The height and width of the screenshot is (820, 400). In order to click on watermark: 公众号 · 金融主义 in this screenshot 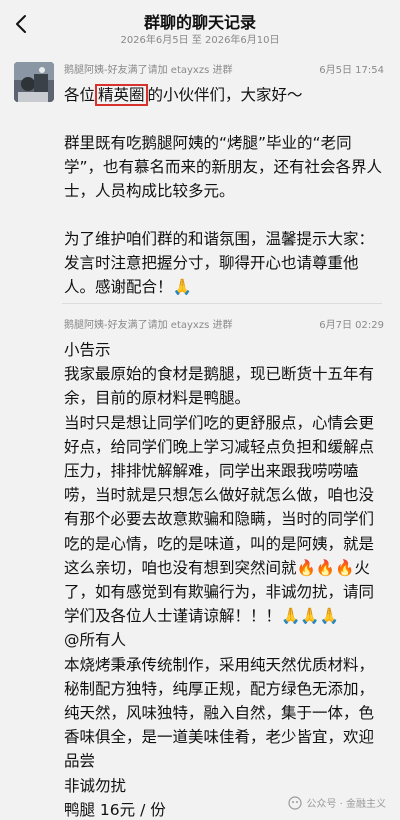, I will do `click(337, 802)`.